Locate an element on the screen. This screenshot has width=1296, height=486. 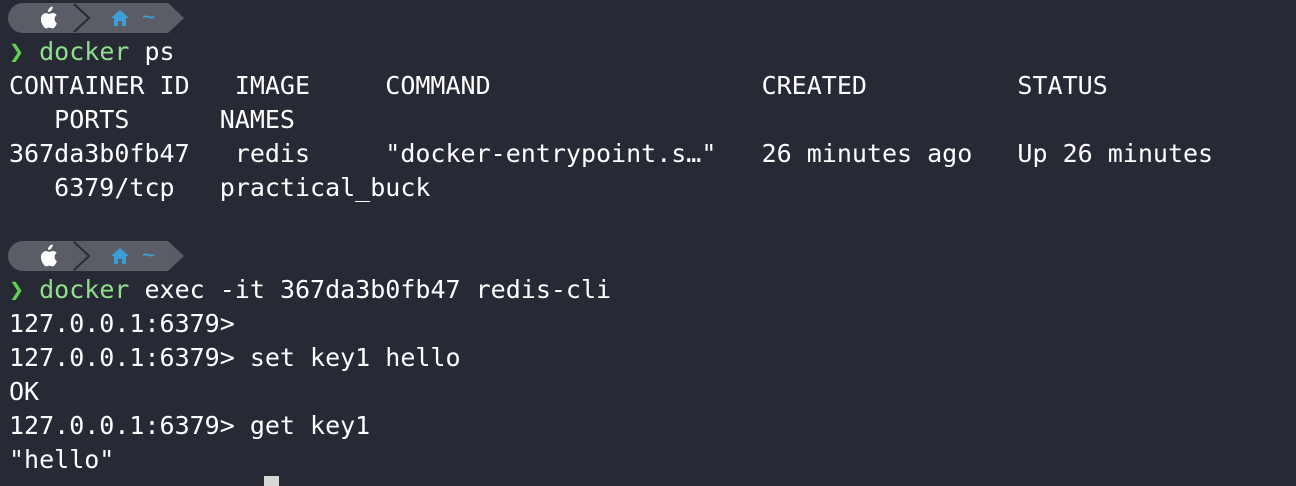
redis-output-line: OK is located at coordinates (24, 391).